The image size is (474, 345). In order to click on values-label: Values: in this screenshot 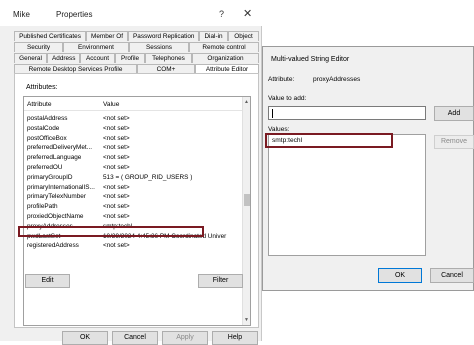, I will do `click(279, 129)`.